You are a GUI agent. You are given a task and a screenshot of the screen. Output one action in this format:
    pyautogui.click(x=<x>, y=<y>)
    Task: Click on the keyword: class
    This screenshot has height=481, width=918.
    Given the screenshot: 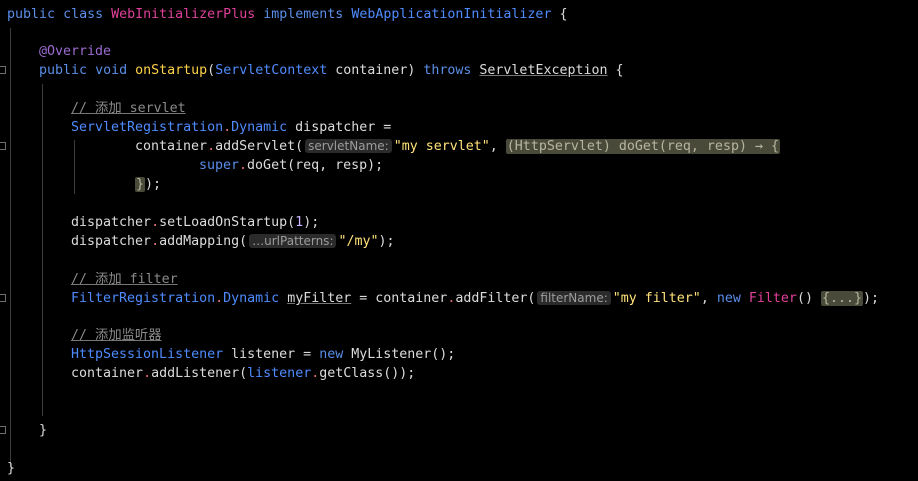 What is the action you would take?
    pyautogui.click(x=83, y=14)
    